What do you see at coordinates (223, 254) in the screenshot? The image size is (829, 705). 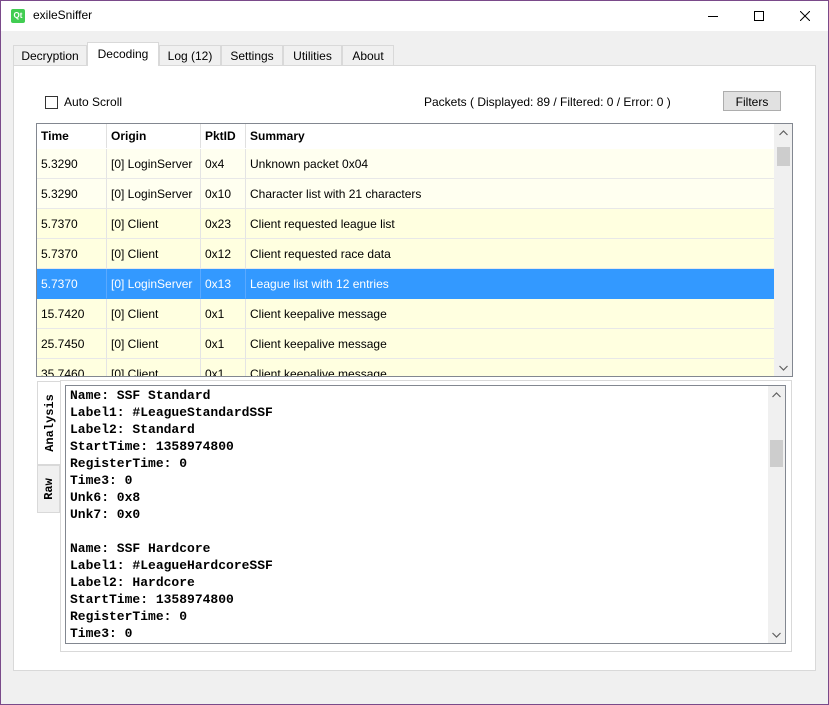 I see `cell-pktid: 0x12` at bounding box center [223, 254].